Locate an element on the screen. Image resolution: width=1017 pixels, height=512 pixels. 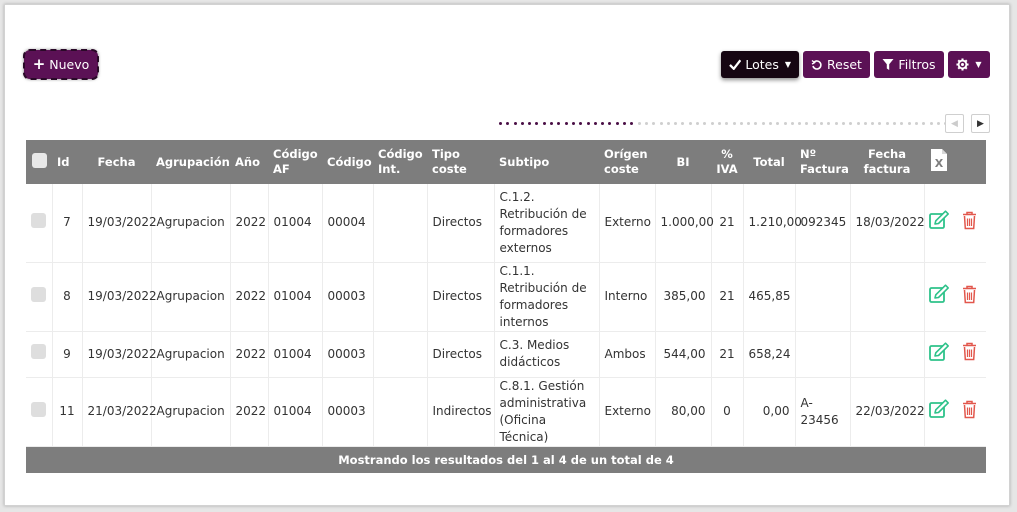
pager-prev-button: ◀ is located at coordinates (954, 123).